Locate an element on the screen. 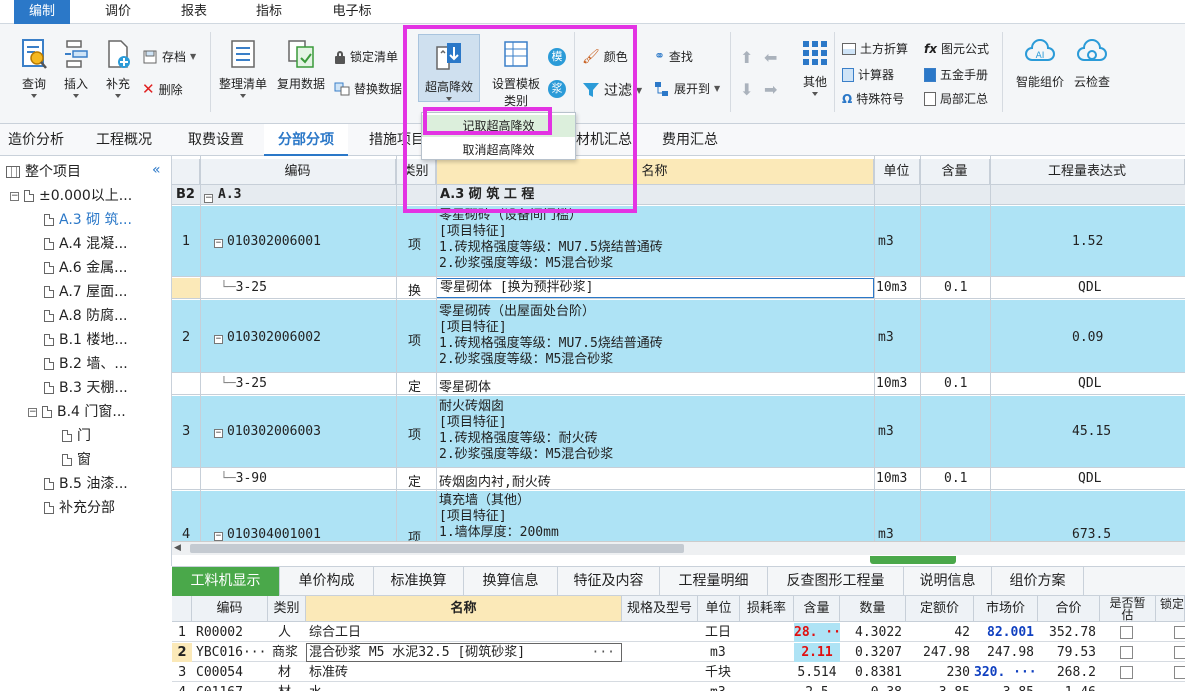 The width and height of the screenshot is (1185, 691). tab-standard-conversion: 标准换算 is located at coordinates (419, 581).